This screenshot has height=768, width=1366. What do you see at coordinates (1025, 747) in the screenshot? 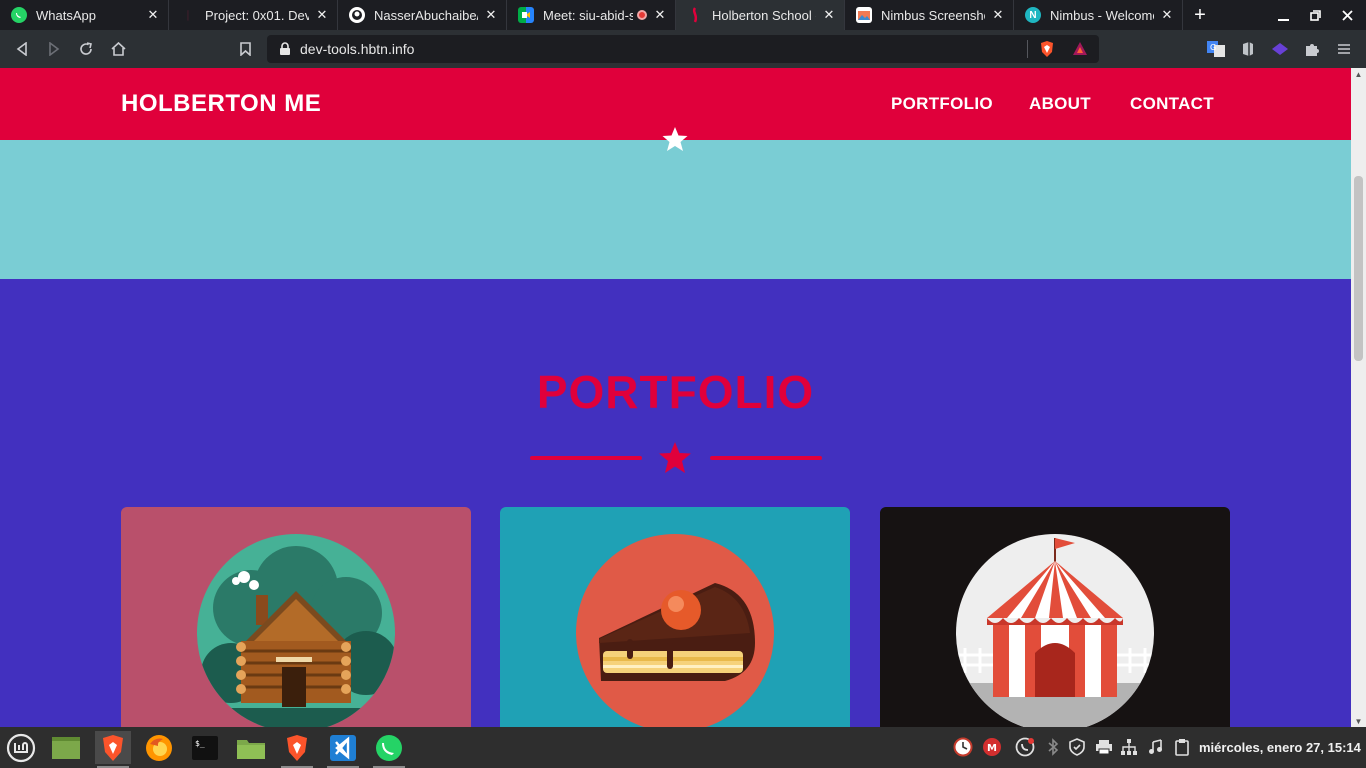
I see `whatsapp-tray-icon` at bounding box center [1025, 747].